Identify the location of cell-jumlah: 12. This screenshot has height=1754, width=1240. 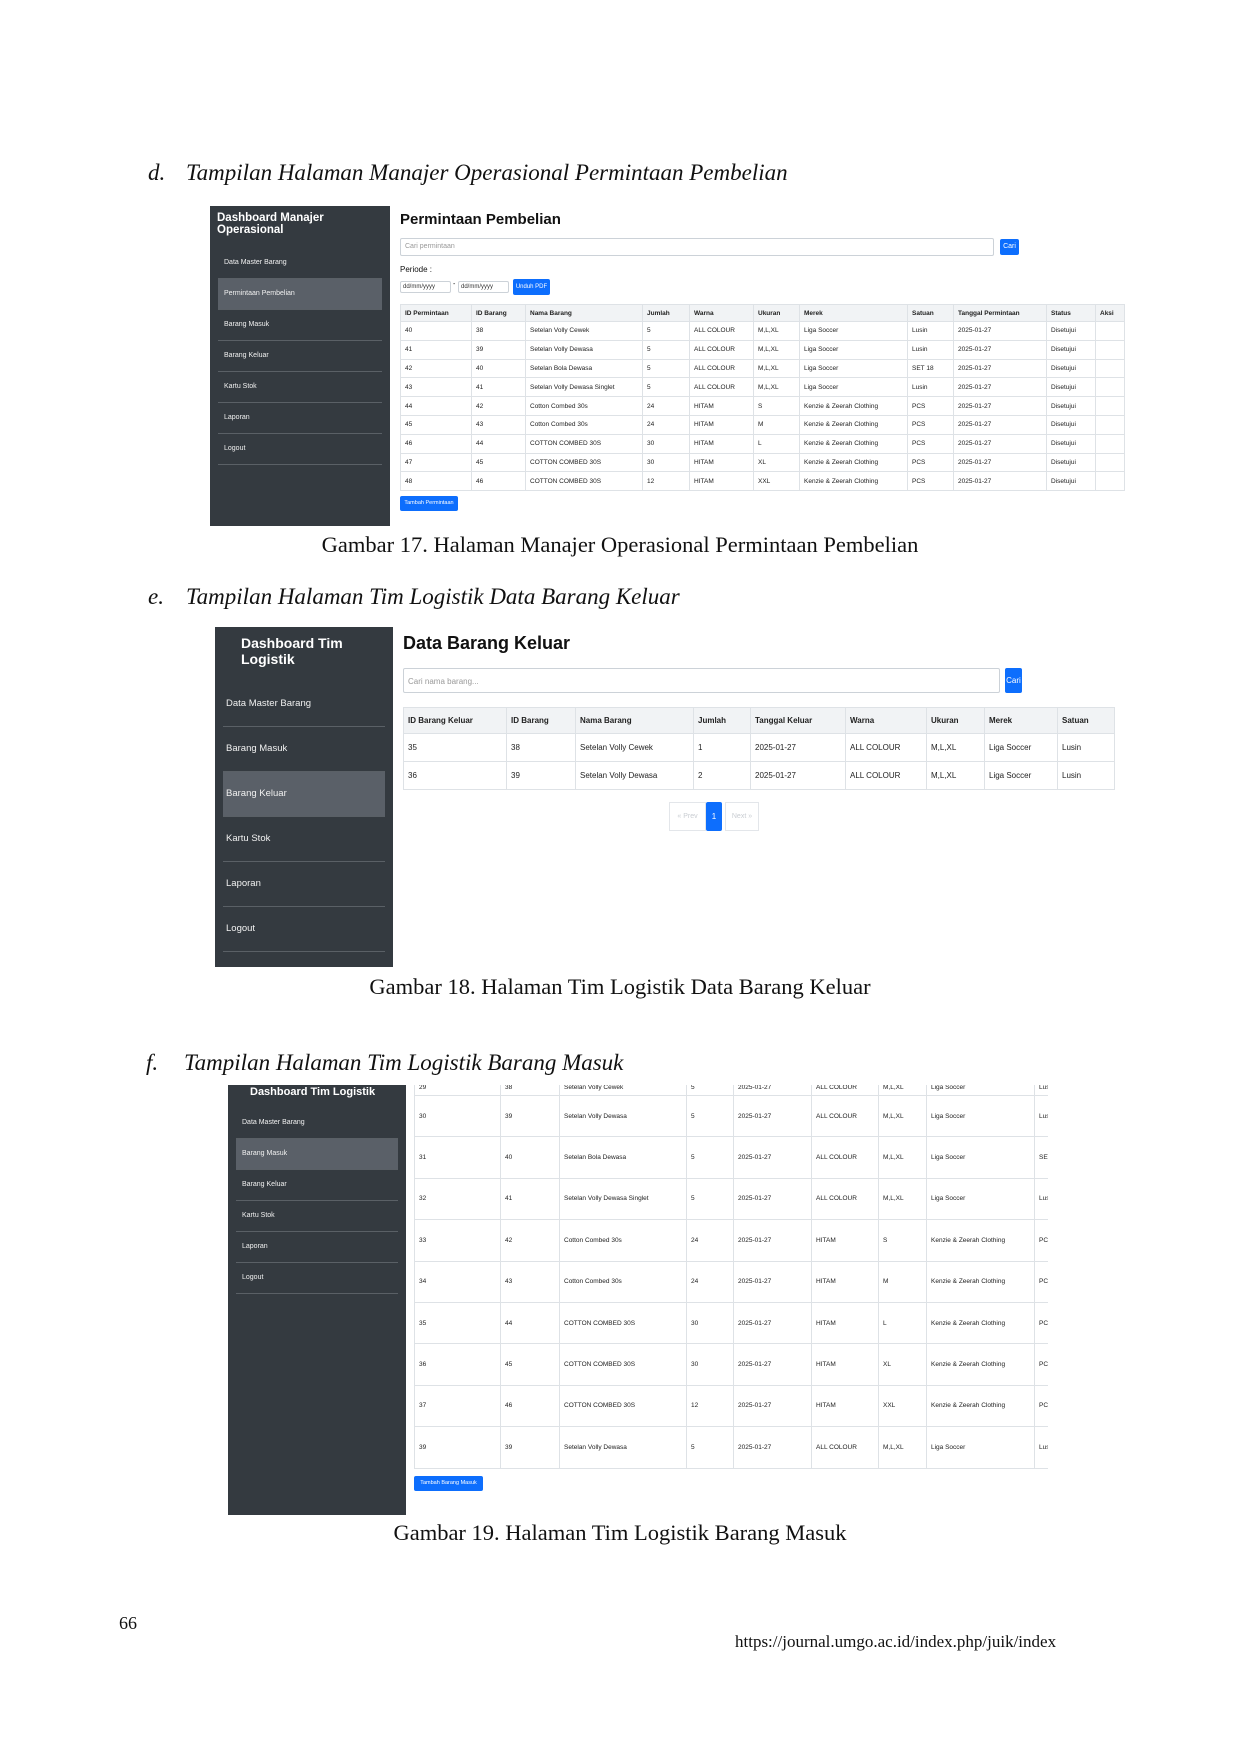
(666, 481).